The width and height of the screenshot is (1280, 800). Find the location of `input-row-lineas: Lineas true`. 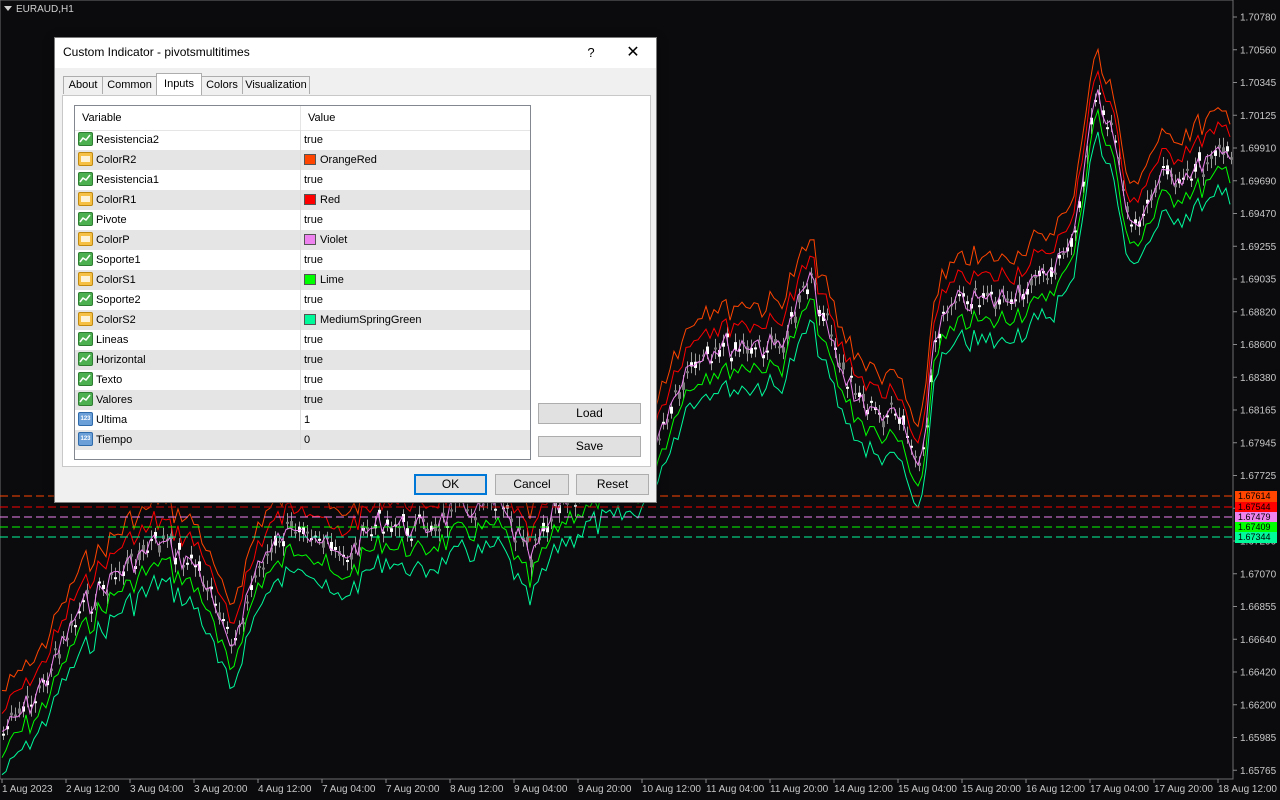

input-row-lineas: Lineas true is located at coordinates (302, 340).